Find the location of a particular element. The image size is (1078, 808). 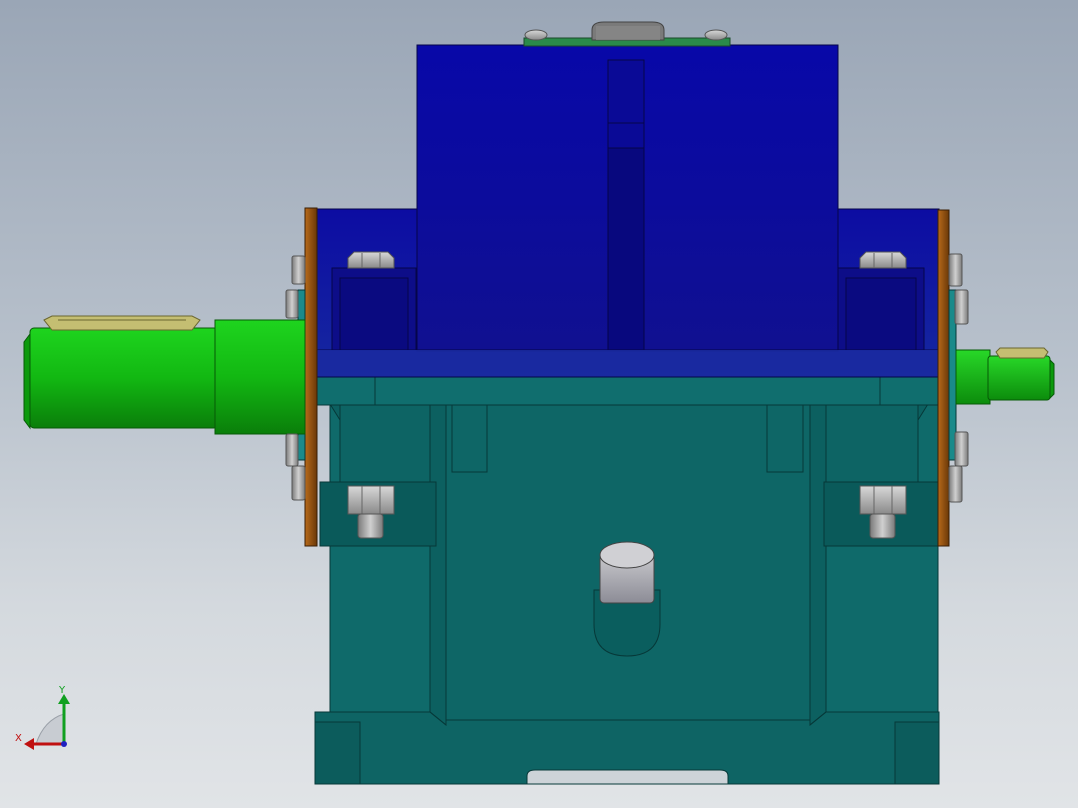

vent-plug-knurl is located at coordinates (628, 33).